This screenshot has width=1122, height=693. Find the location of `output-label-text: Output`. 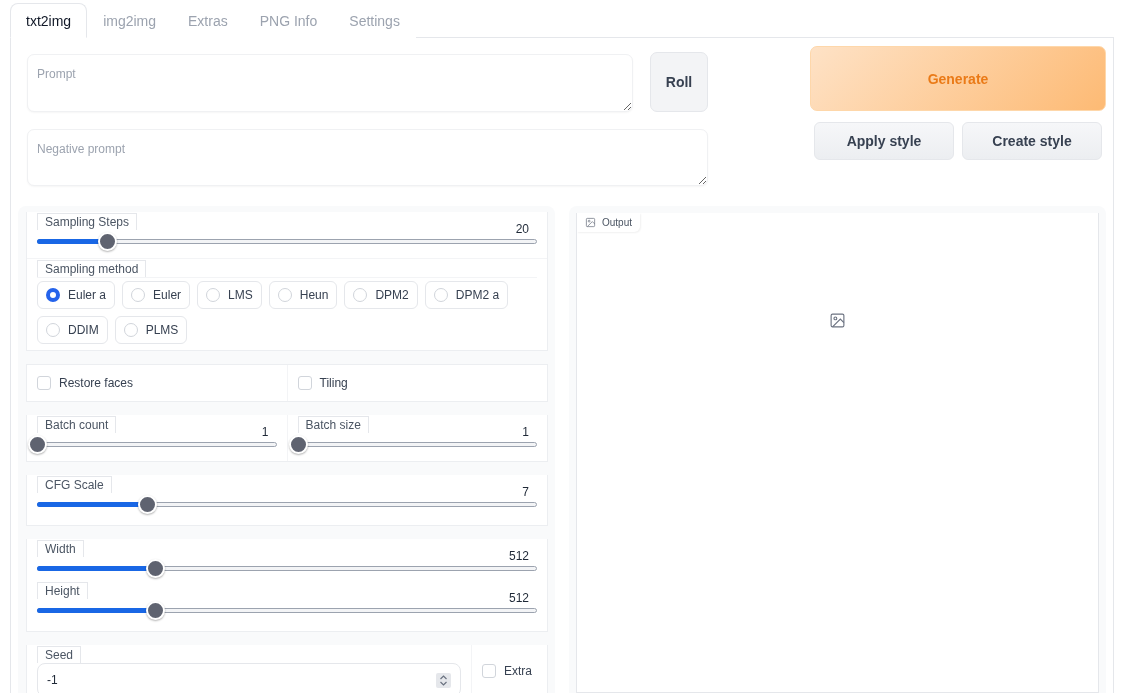

output-label-text: Output is located at coordinates (617, 222).